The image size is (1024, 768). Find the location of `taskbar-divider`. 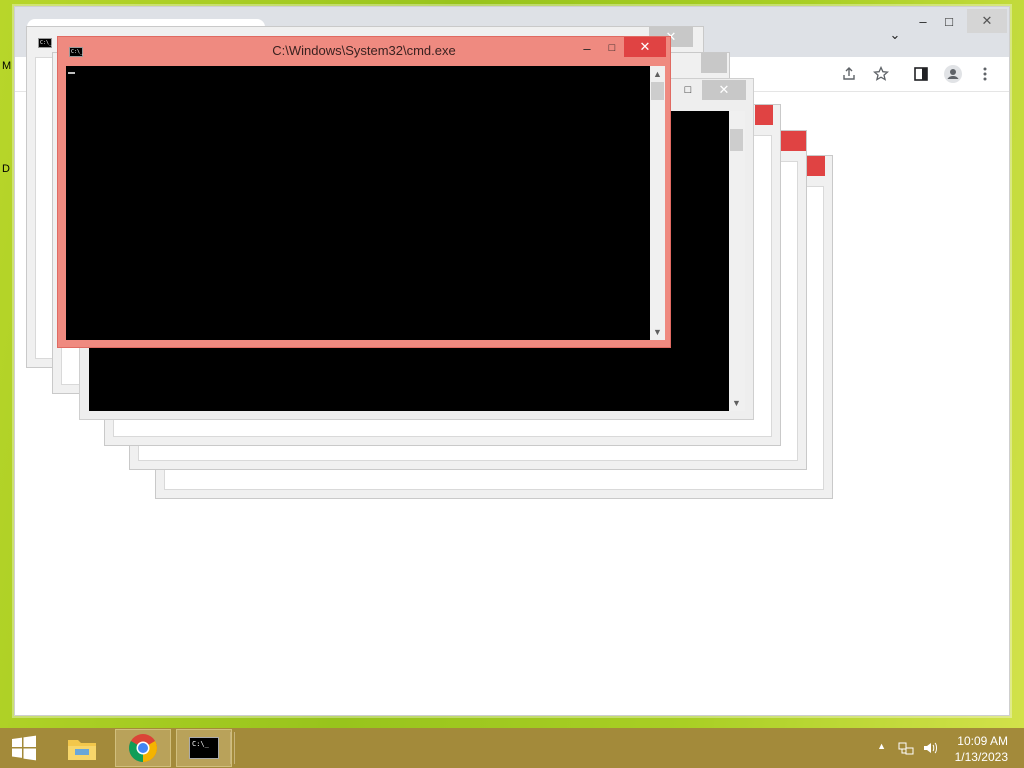

taskbar-divider is located at coordinates (232, 748).